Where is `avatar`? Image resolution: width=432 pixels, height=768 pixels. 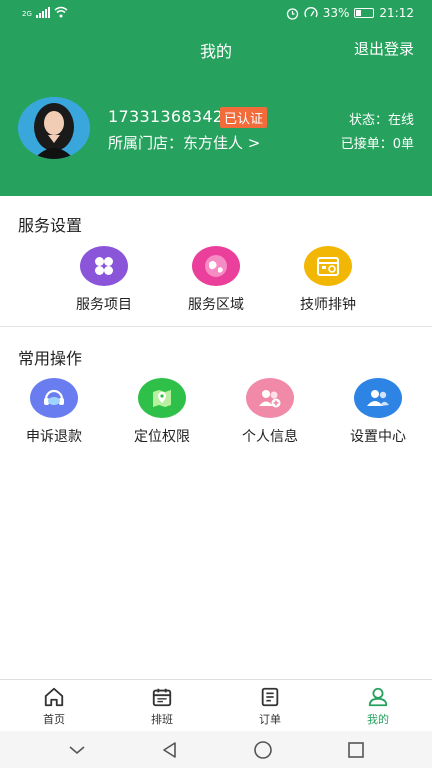
avatar is located at coordinates (54, 128).